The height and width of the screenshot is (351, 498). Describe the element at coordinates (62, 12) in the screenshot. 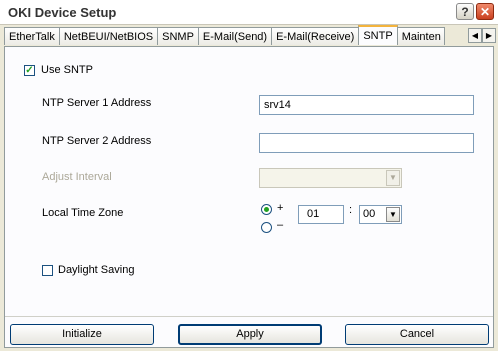

I see `window-title: OKI Device Setup` at that location.